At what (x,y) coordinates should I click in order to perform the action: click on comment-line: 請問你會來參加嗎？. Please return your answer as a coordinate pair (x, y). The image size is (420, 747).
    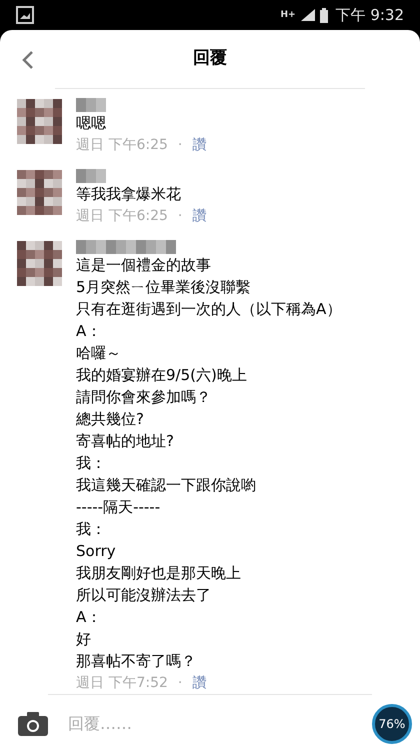
    Looking at the image, I should click on (143, 397).